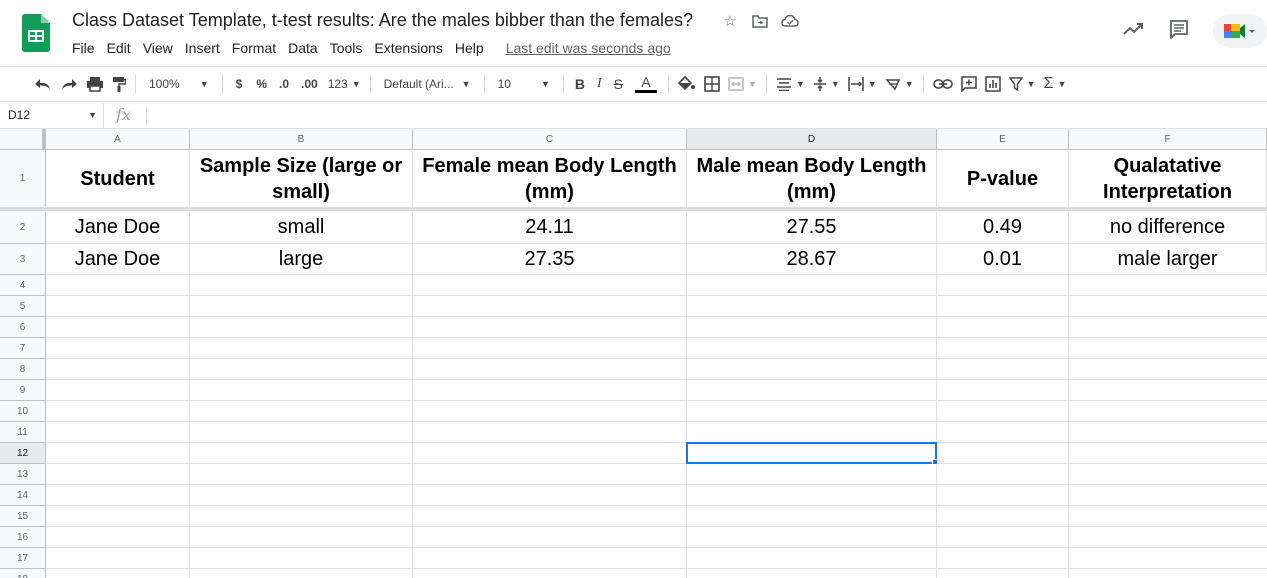 Image resolution: width=1267 pixels, height=578 pixels. I want to click on decrease-decimal-button: .0, so click(284, 84).